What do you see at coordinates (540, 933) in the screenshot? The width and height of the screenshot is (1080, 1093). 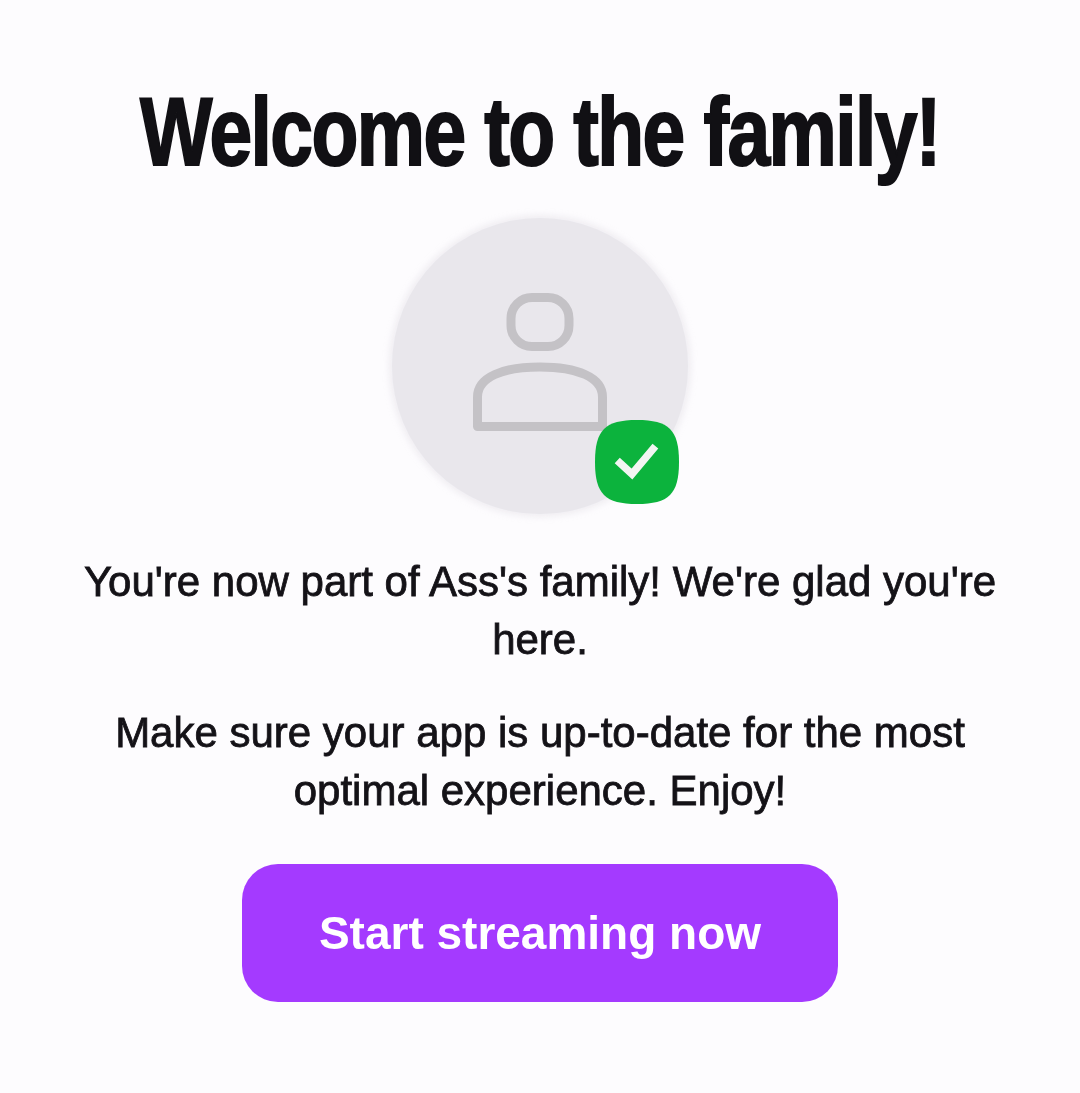 I see `start-streaming-button: Start streaming now` at bounding box center [540, 933].